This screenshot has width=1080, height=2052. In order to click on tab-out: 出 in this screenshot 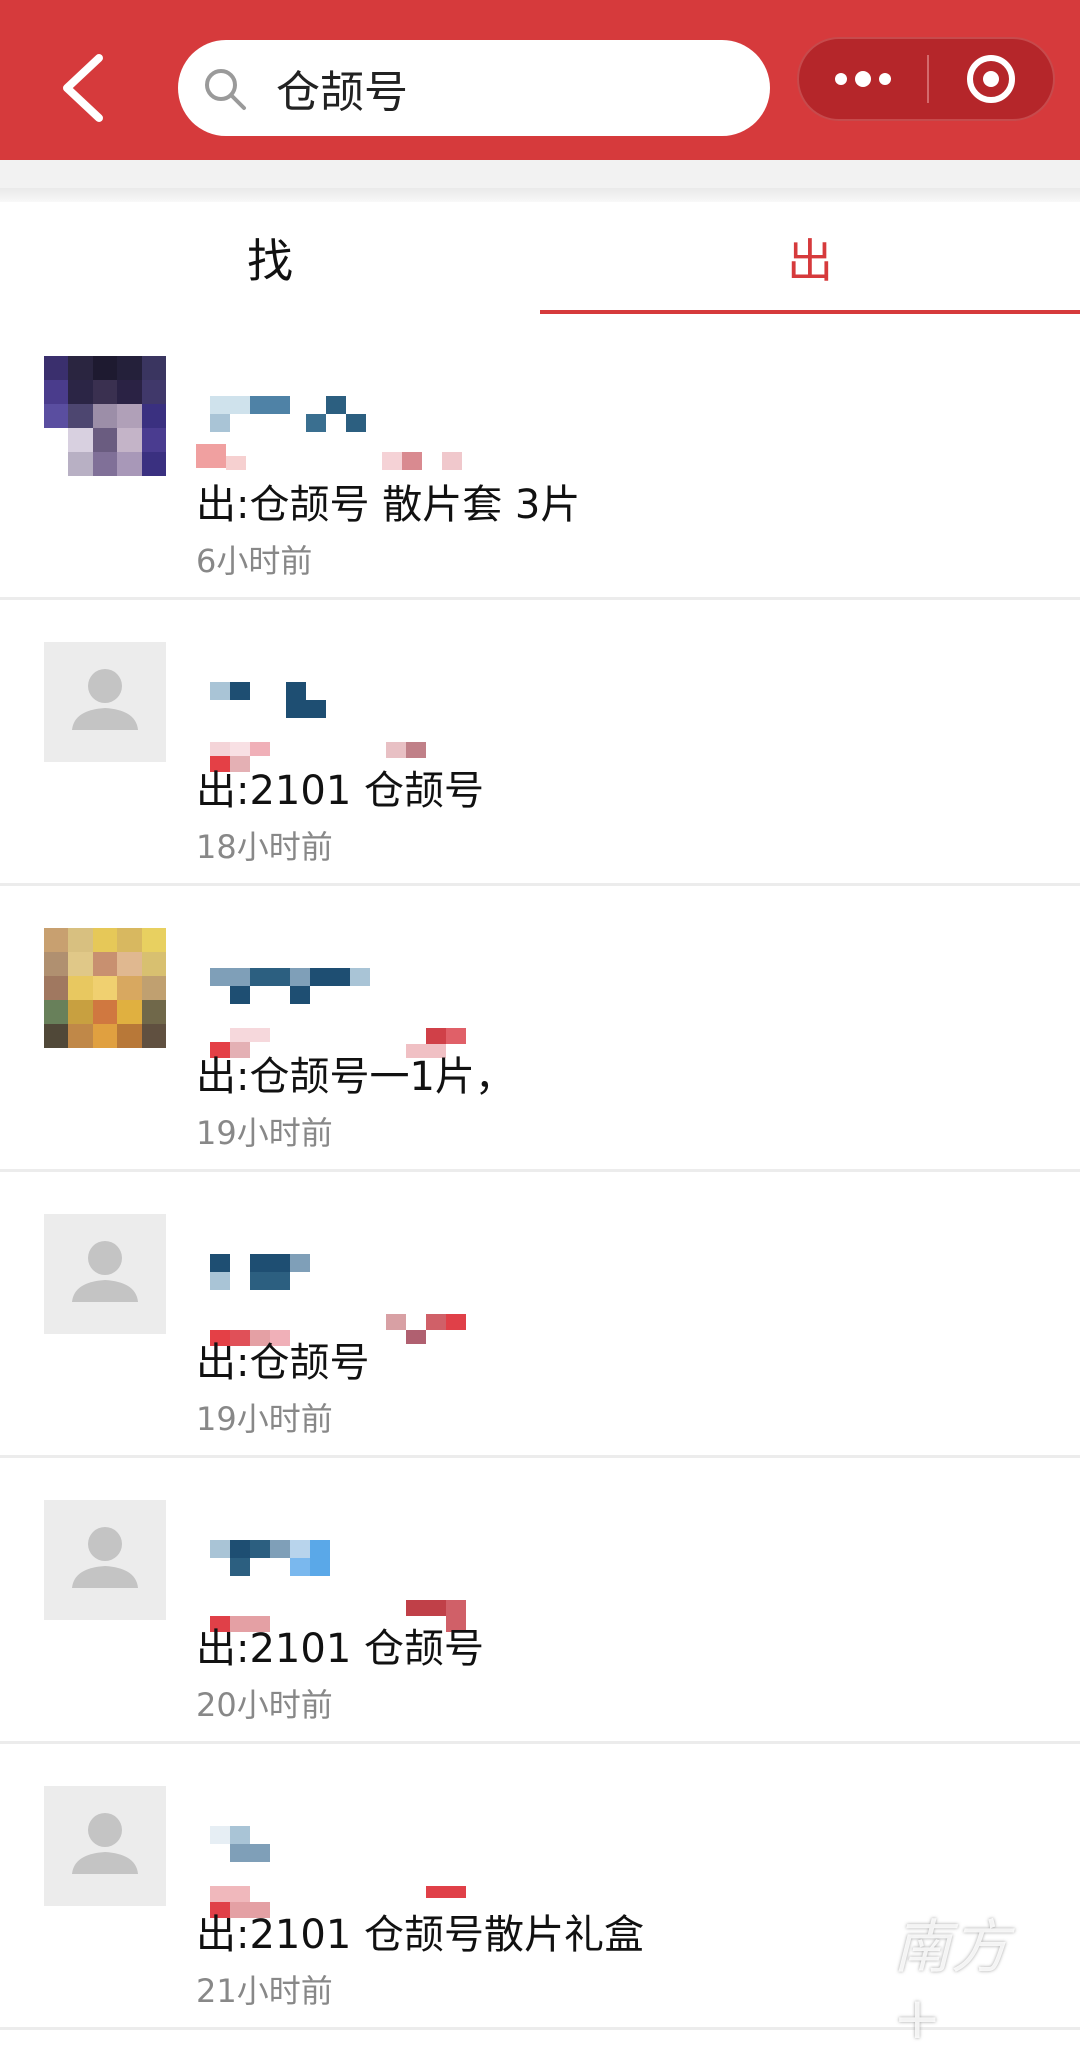, I will do `click(810, 258)`.